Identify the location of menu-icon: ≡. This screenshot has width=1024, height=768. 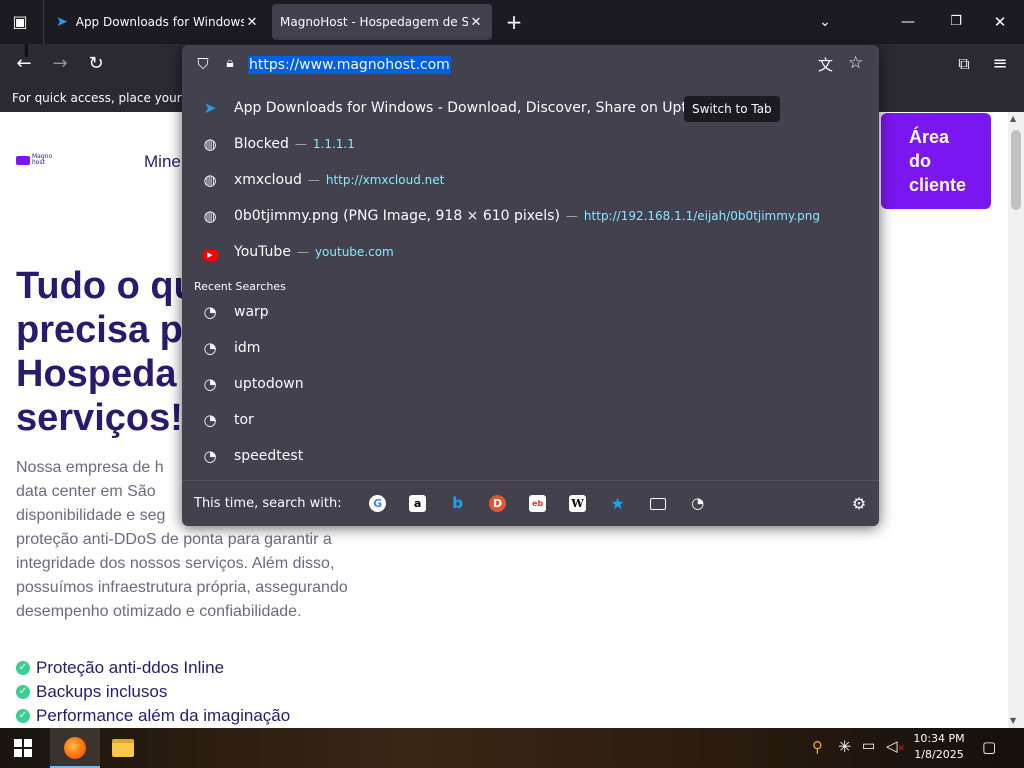
(1000, 64).